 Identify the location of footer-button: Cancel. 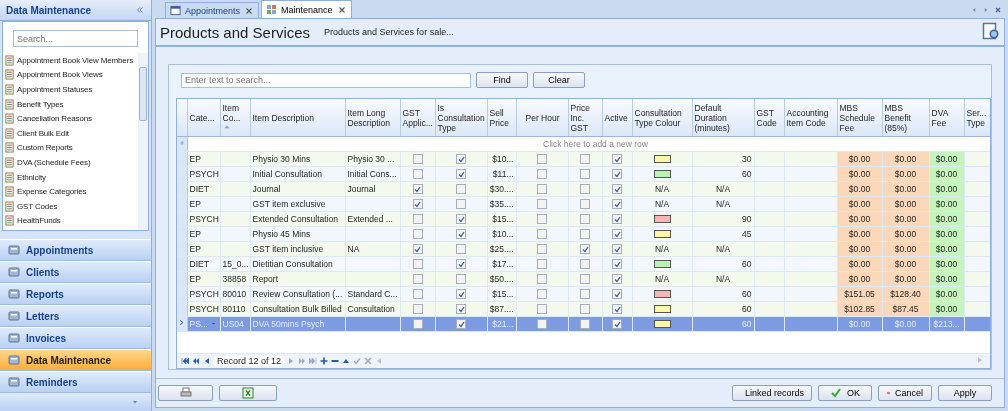
(905, 393).